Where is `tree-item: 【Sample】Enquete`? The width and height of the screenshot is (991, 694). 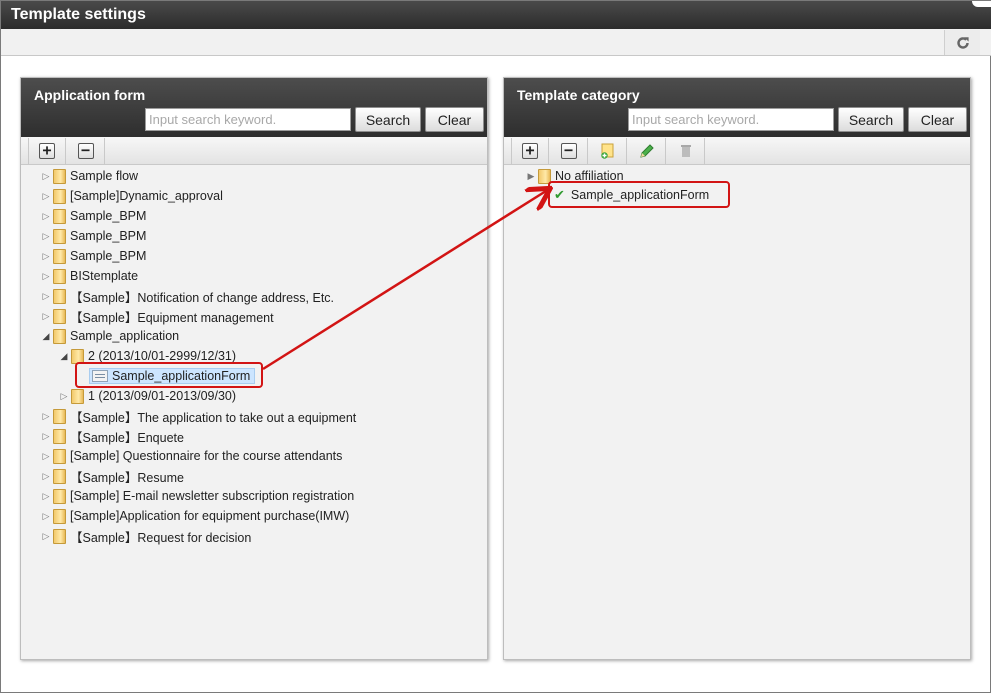
tree-item: 【Sample】Enquete is located at coordinates (127, 436).